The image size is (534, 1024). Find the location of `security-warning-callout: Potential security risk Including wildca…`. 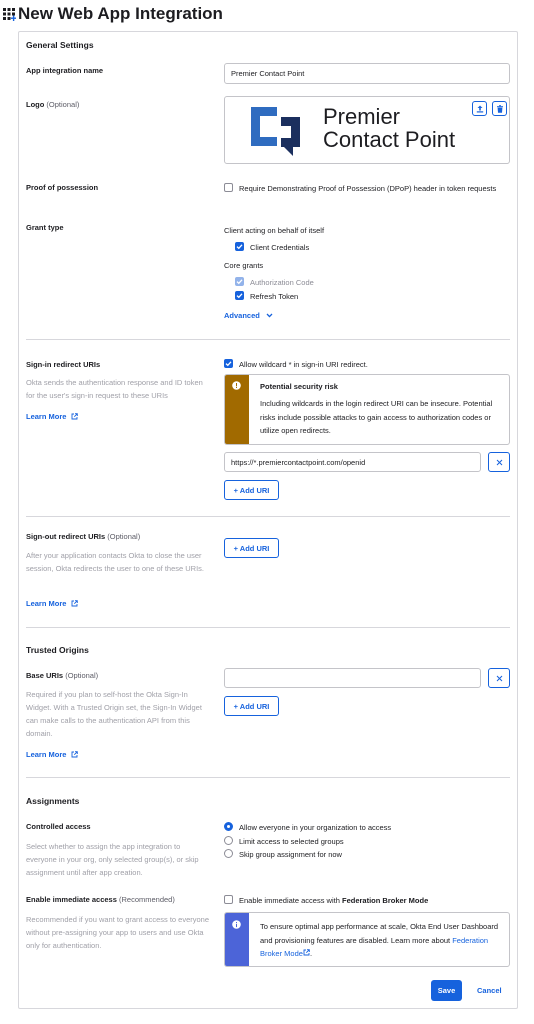

security-warning-callout: Potential security risk Including wildca… is located at coordinates (367, 409).